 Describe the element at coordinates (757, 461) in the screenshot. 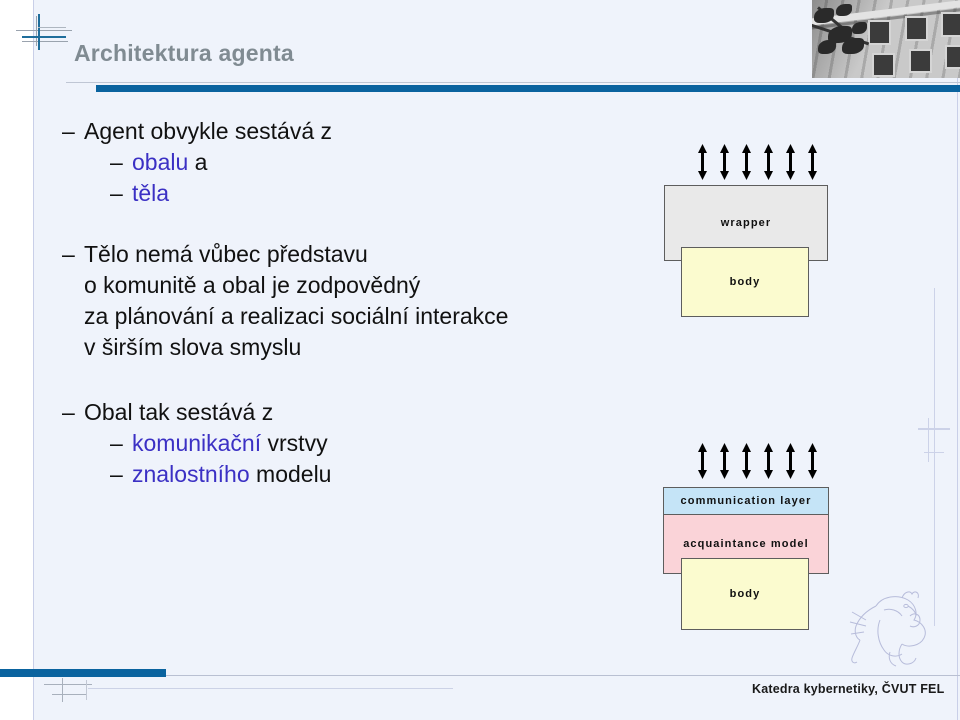

I see `arrow-group-bottom` at that location.